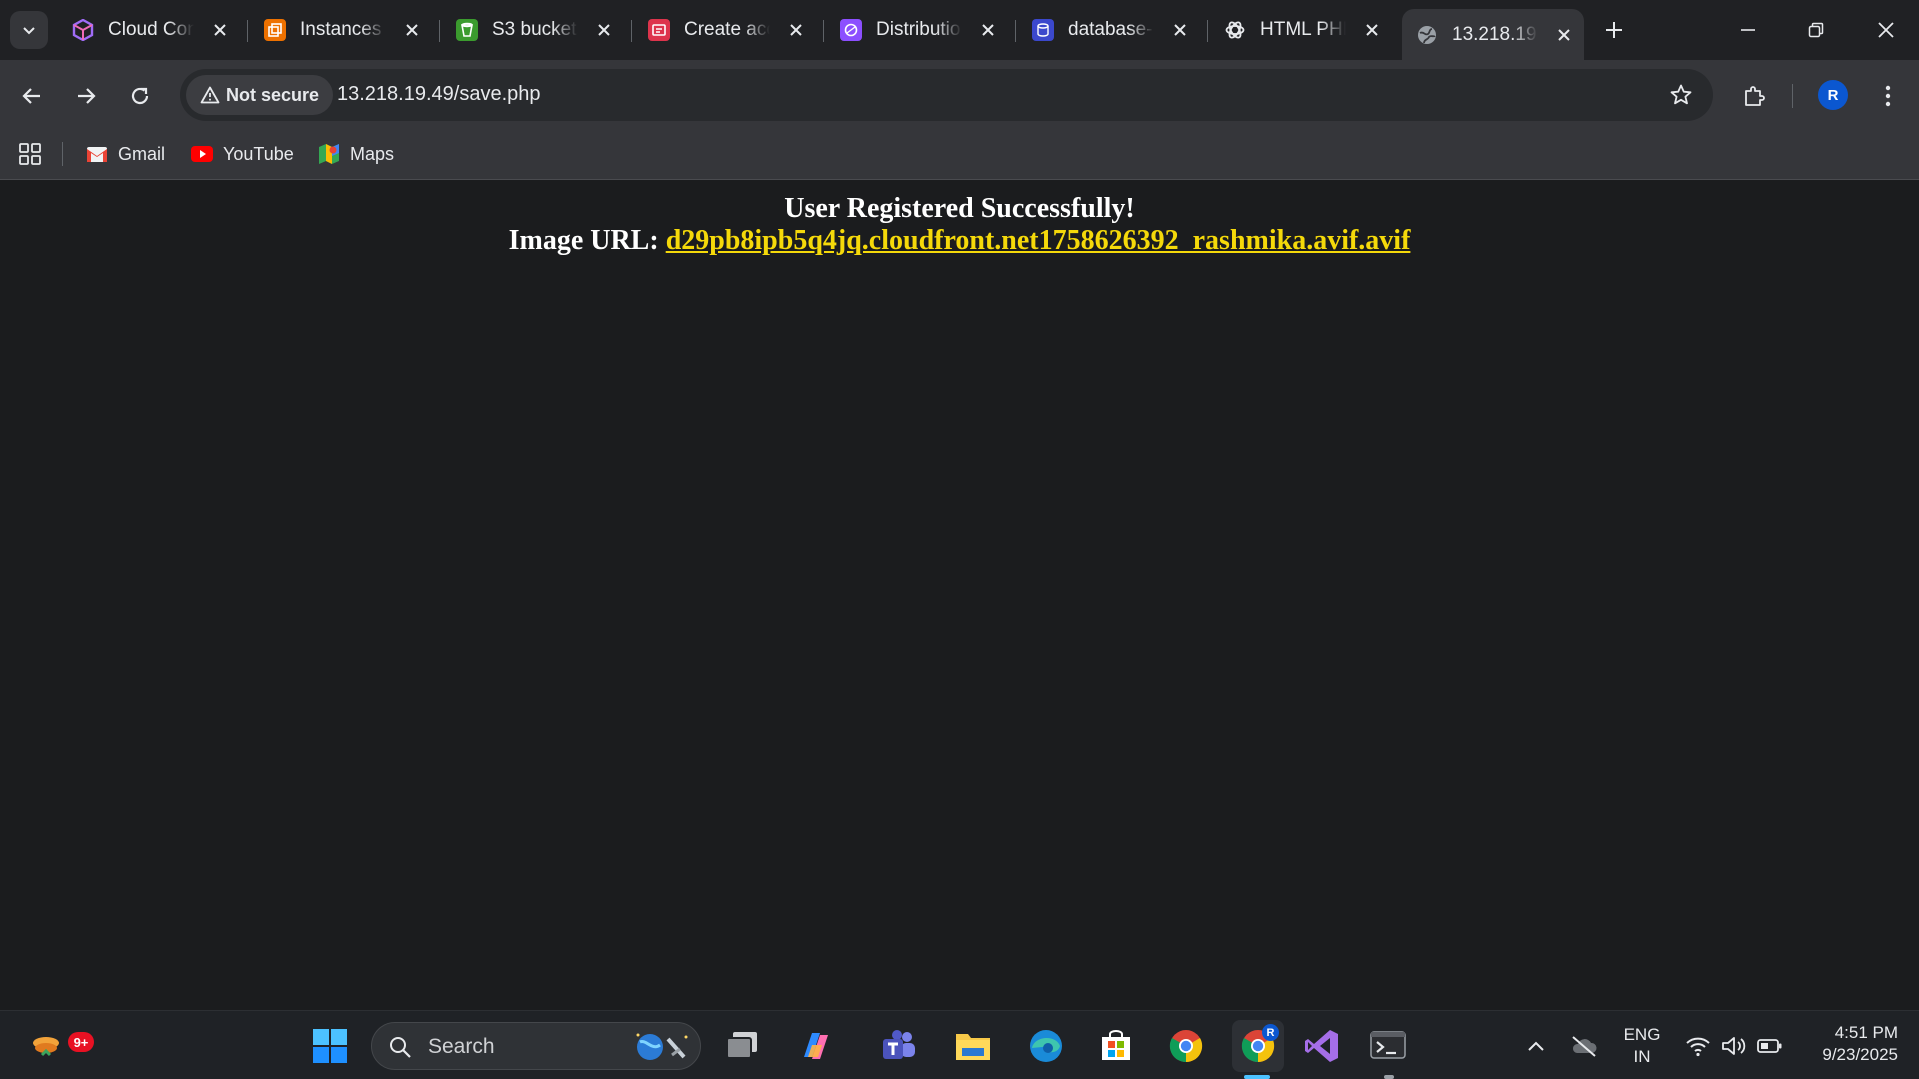 This screenshot has width=1919, height=1079. Describe the element at coordinates (1614, 30) in the screenshot. I see `new-tab-button` at that location.